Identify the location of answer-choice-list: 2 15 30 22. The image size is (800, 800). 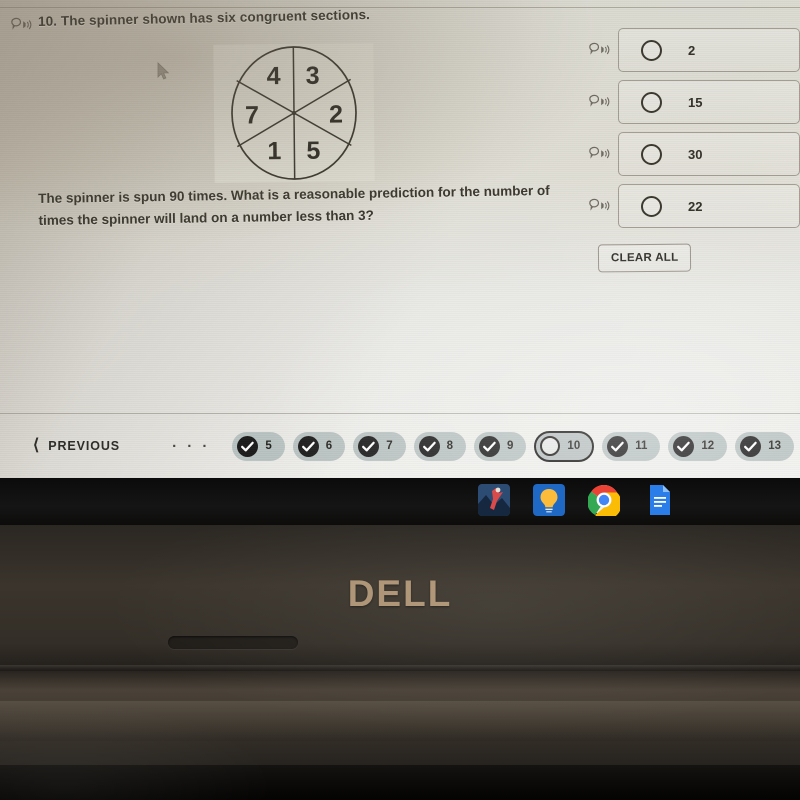
(694, 130).